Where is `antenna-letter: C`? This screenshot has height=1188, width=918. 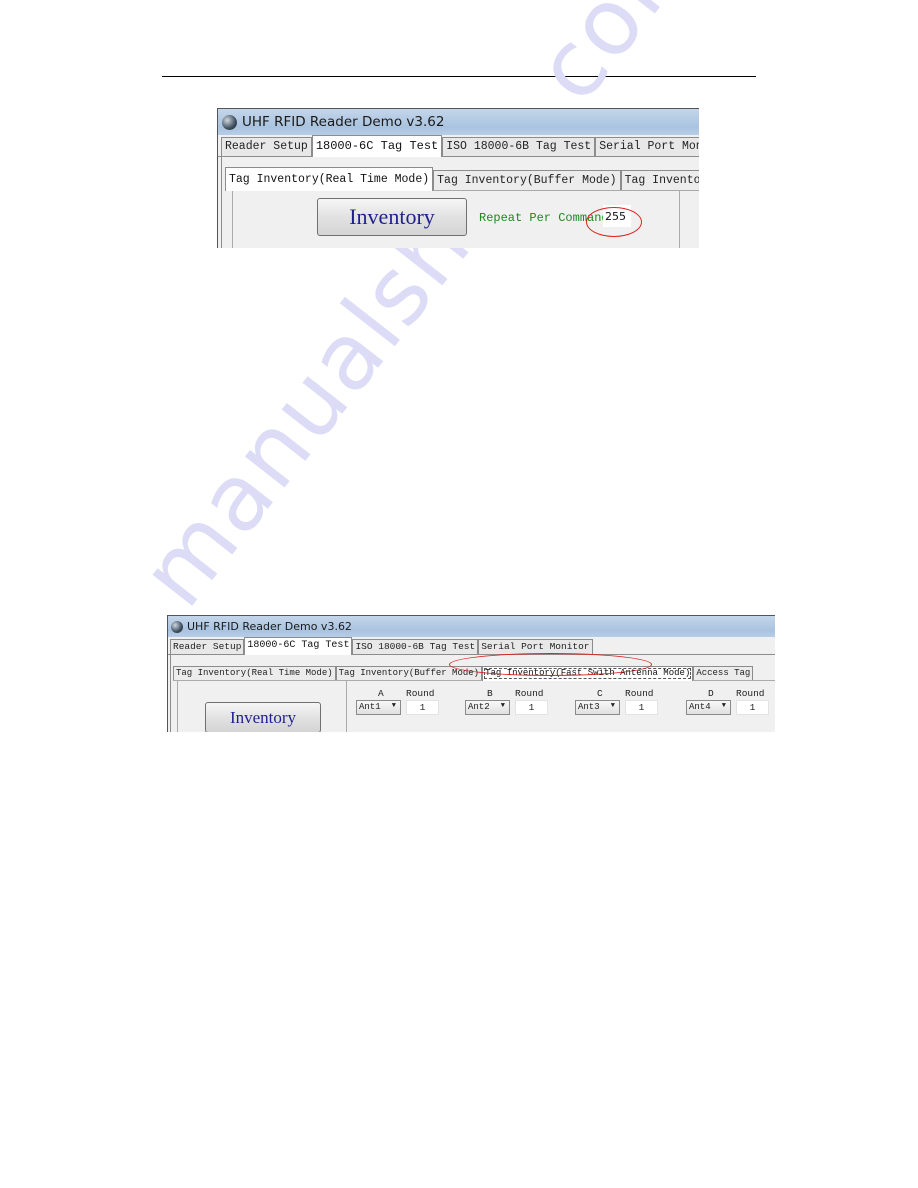
antenna-letter: C is located at coordinates (600, 693).